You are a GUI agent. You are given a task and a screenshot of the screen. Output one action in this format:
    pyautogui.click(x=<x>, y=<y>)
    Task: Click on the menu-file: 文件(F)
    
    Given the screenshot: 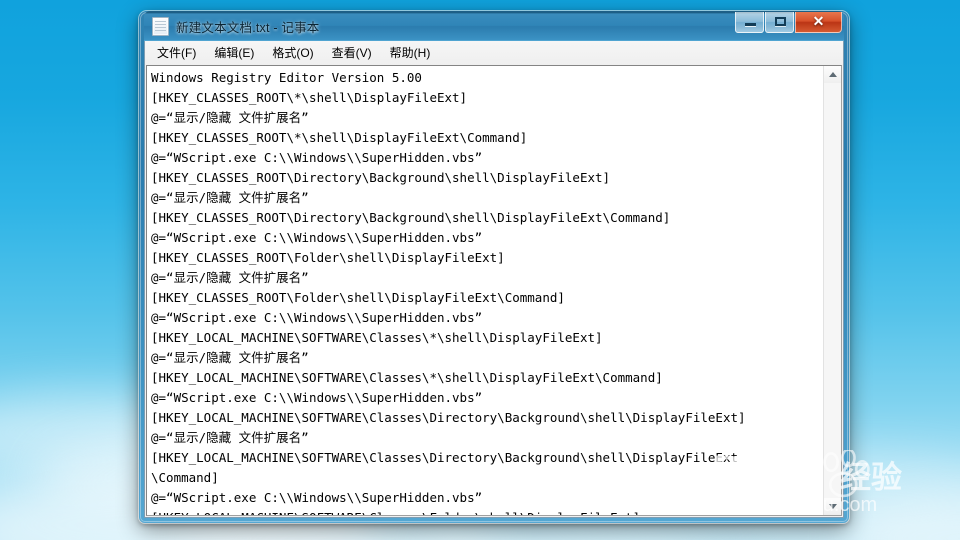 What is the action you would take?
    pyautogui.click(x=176, y=53)
    